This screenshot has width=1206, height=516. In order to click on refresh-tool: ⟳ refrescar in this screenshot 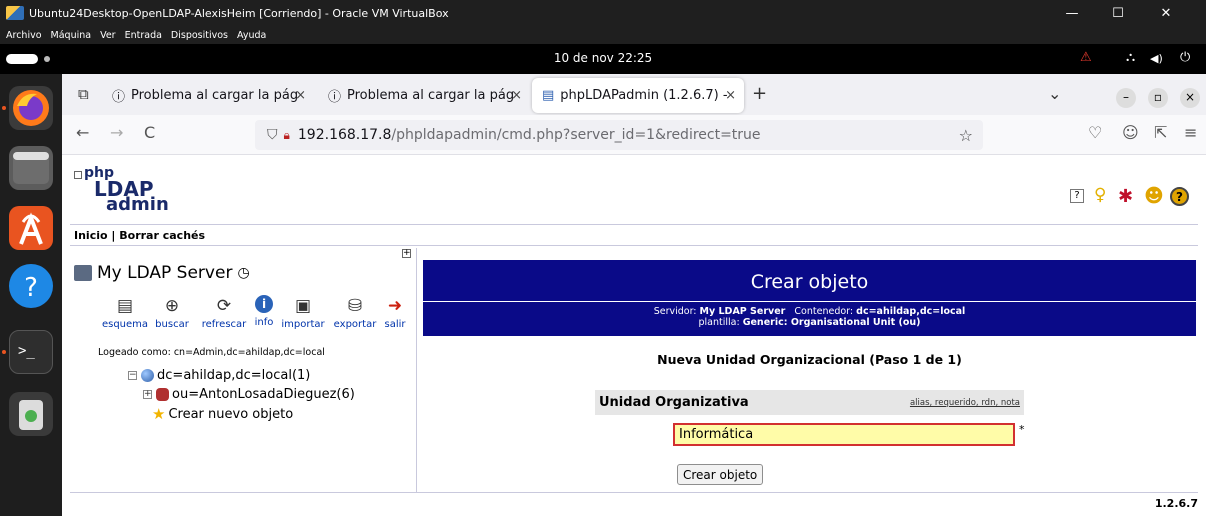, I will do `click(224, 312)`.